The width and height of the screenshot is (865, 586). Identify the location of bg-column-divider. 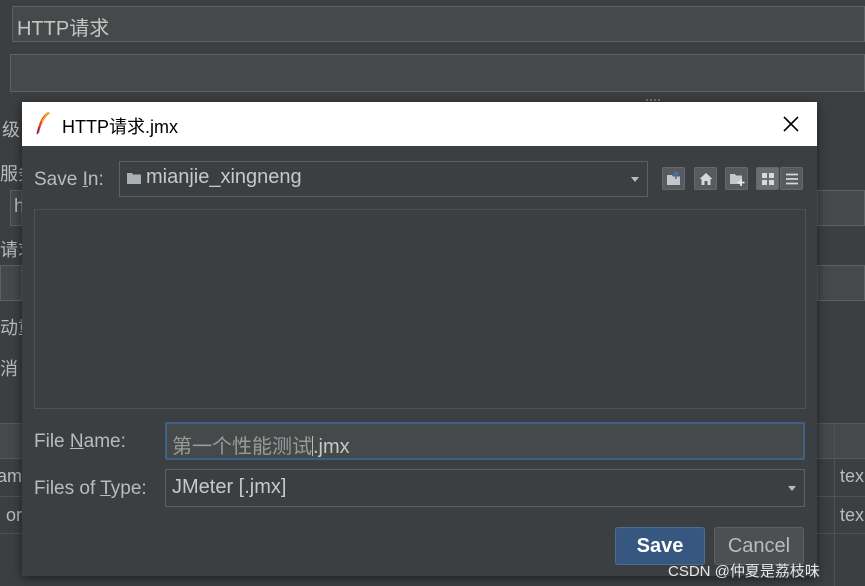
(834, 504).